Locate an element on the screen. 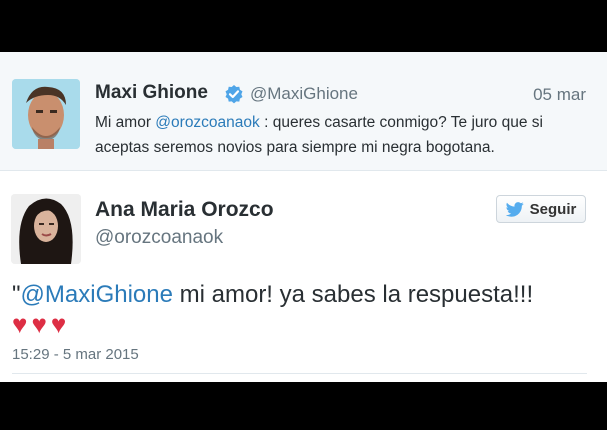 Image resolution: width=607 pixels, height=430 pixels. reply-text-body: mi amor! ya sabes la respuesta!!! is located at coordinates (353, 294).